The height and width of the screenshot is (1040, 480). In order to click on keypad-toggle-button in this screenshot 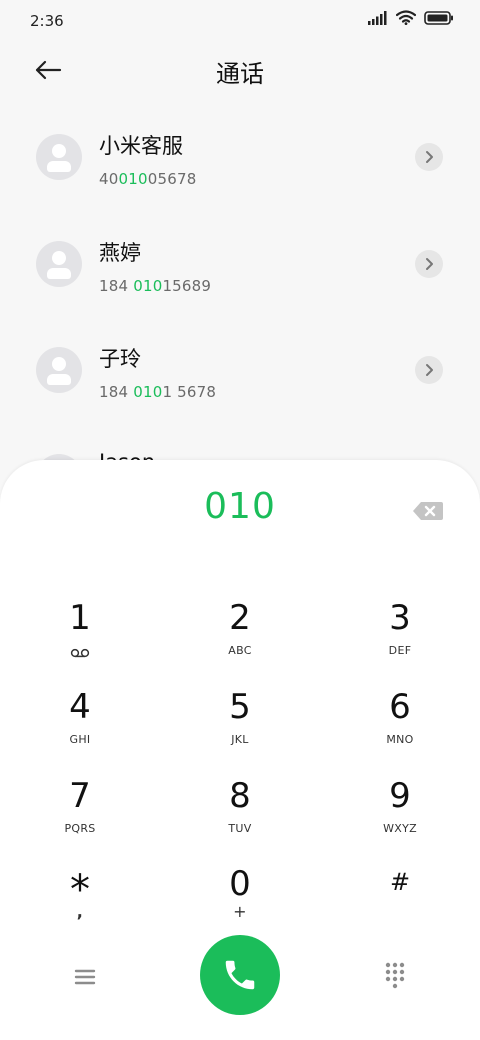, I will do `click(395, 975)`.